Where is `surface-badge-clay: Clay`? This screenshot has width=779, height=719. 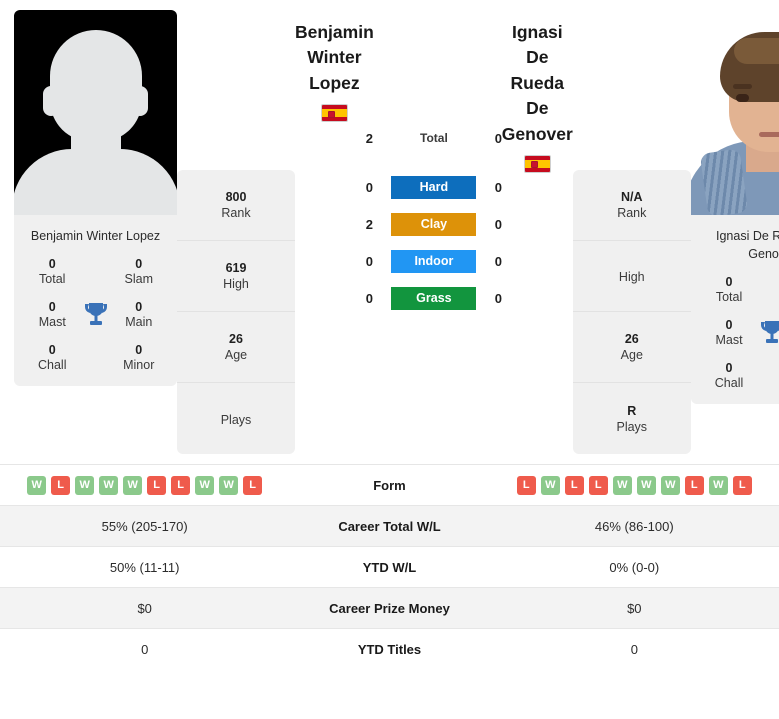 surface-badge-clay: Clay is located at coordinates (434, 224).